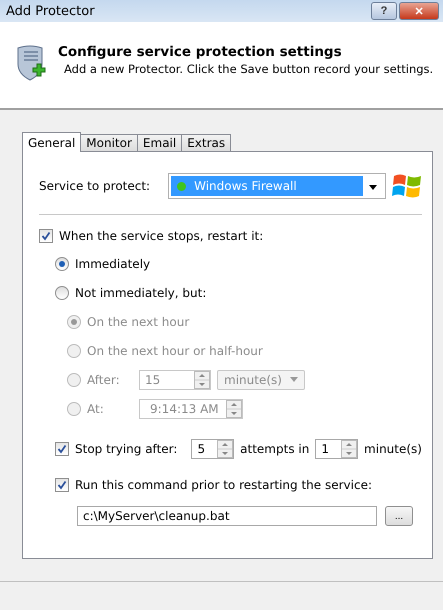  I want to click on selected-service: Windows Firewall, so click(245, 186).